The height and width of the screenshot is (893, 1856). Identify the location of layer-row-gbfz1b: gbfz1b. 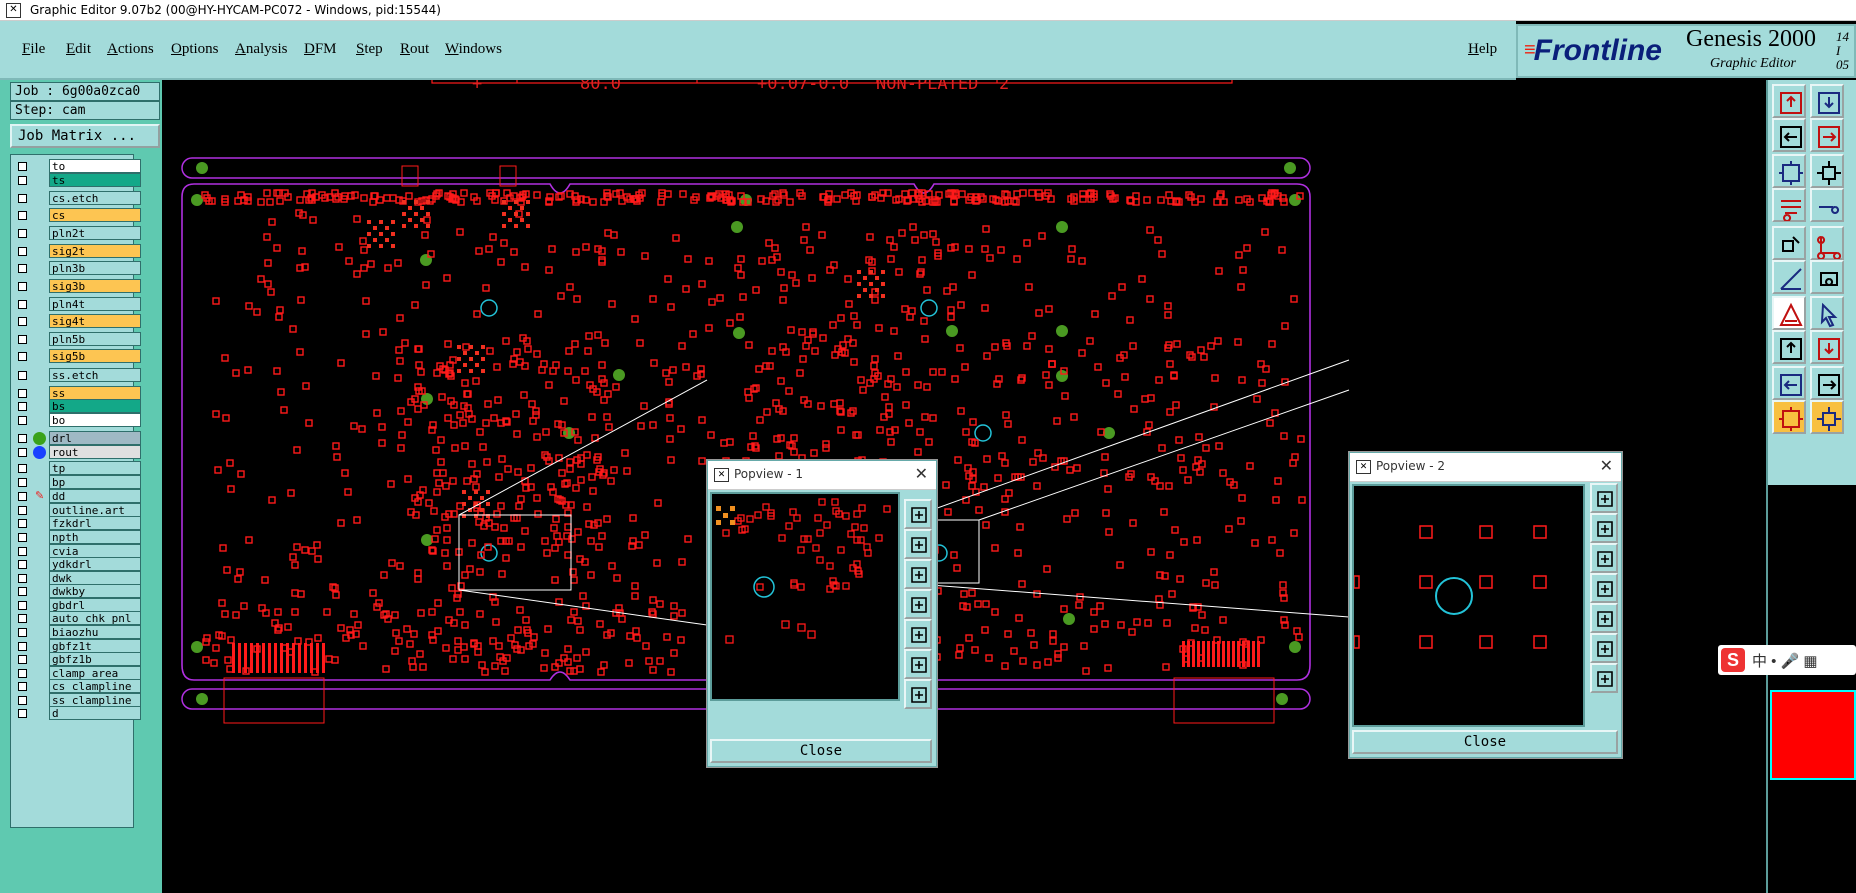
(76, 659).